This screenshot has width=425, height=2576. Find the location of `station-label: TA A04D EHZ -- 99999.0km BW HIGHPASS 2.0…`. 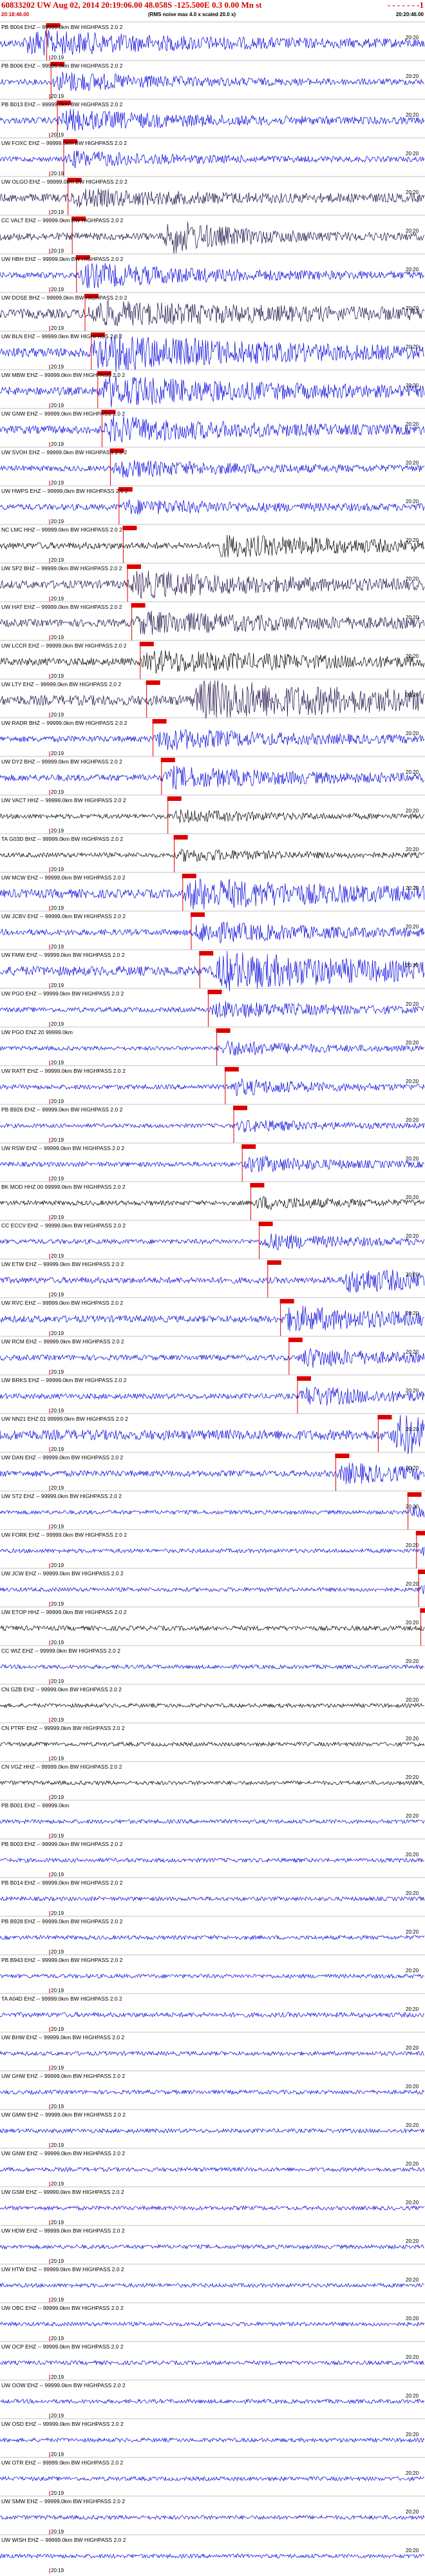

station-label: TA A04D EHZ -- 99999.0km BW HIGHPASS 2.0… is located at coordinates (62, 1999).